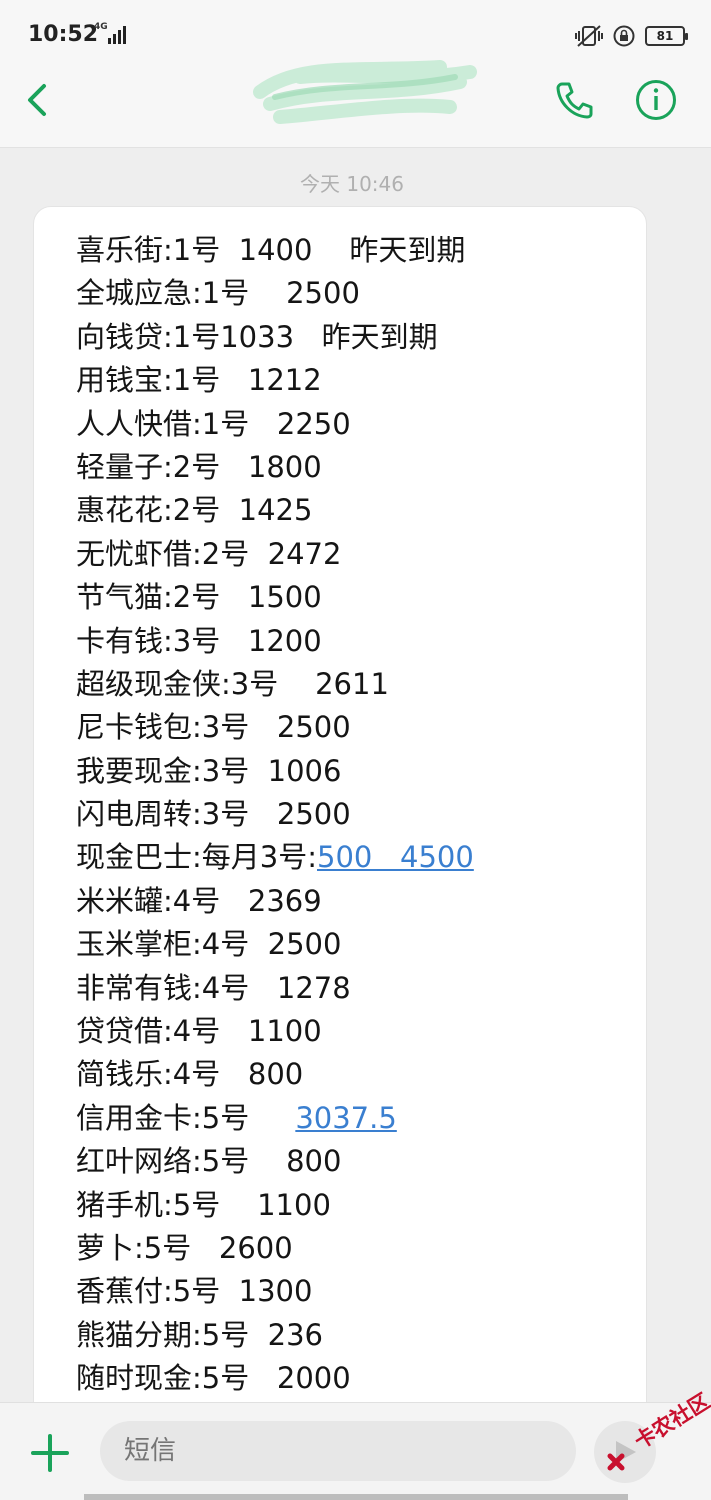 The image size is (711, 1500). Describe the element at coordinates (352, 184) in the screenshot. I see `message-timestamp: 今天 10:46` at that location.